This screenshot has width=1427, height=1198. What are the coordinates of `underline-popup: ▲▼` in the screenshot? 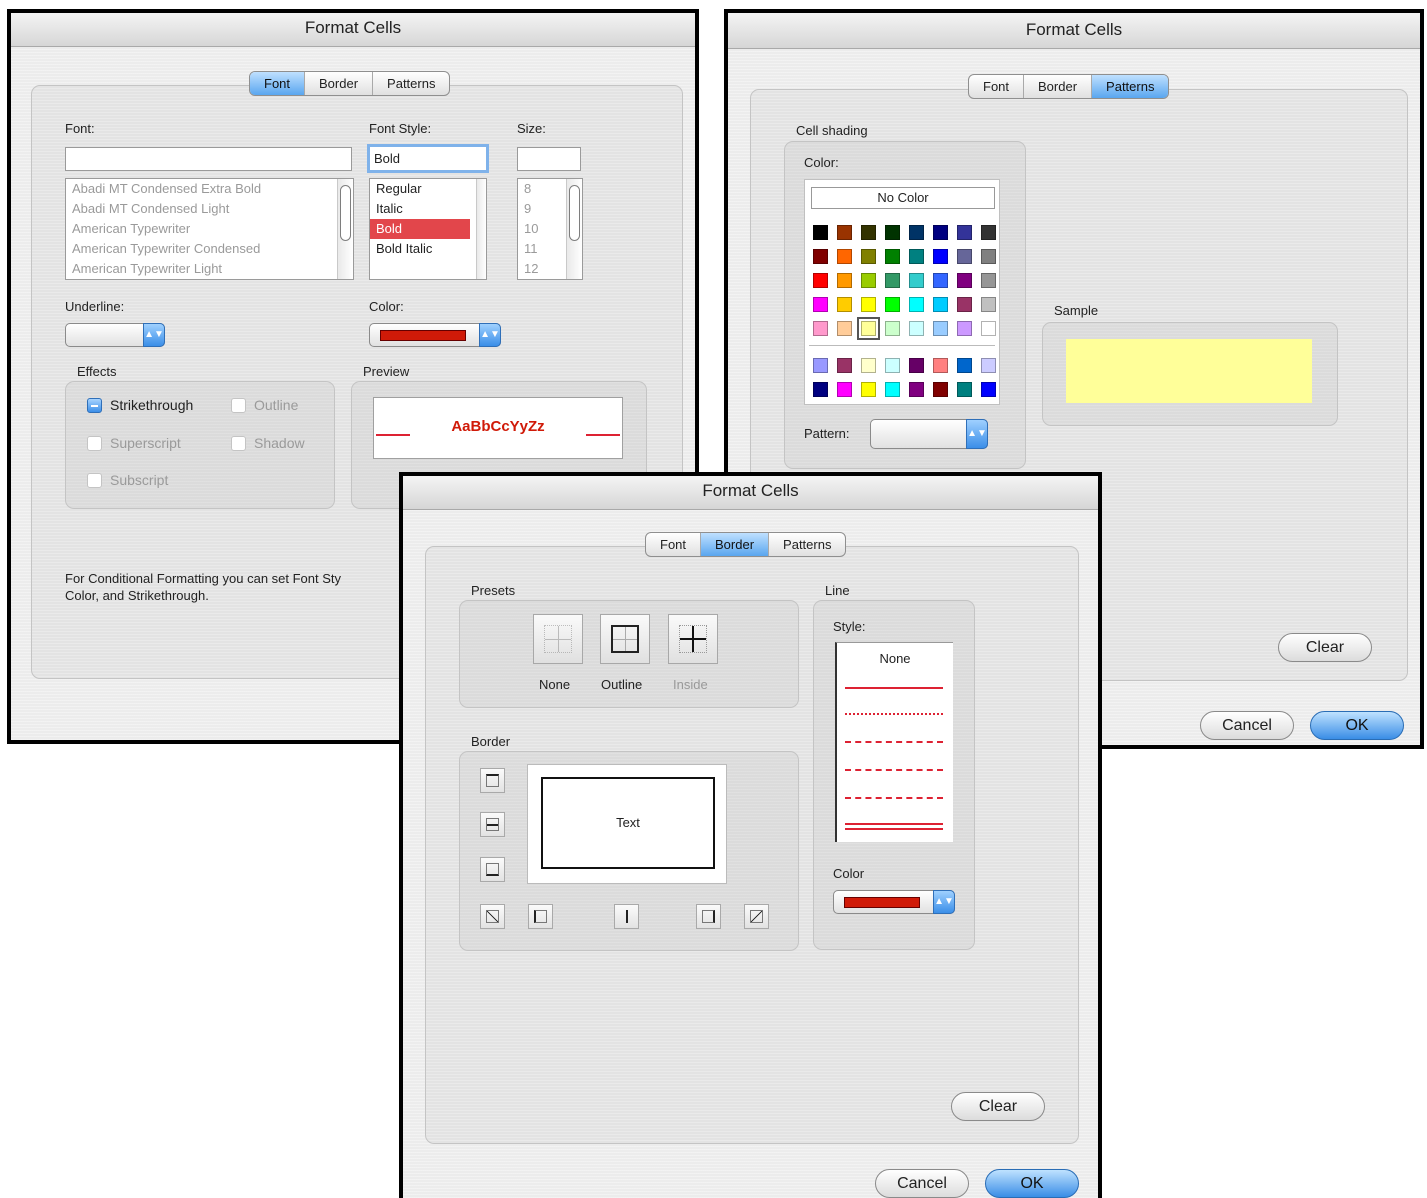 It's located at (115, 335).